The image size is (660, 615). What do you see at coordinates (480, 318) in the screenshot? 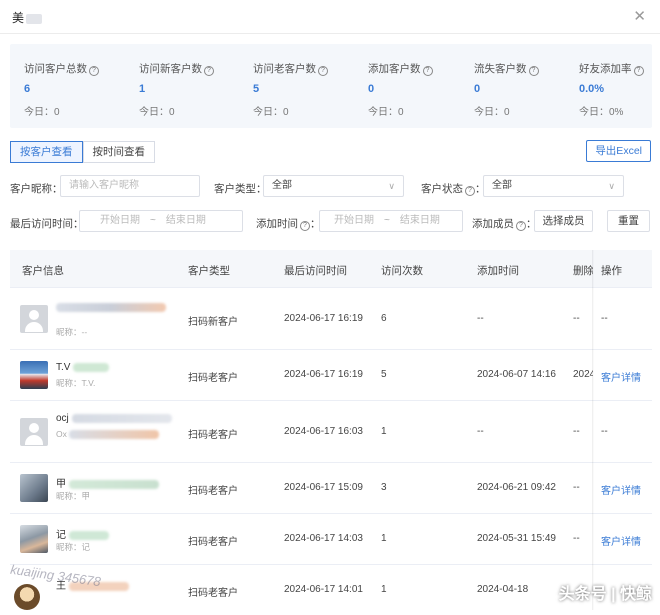
I see `added-time: --` at bounding box center [480, 318].